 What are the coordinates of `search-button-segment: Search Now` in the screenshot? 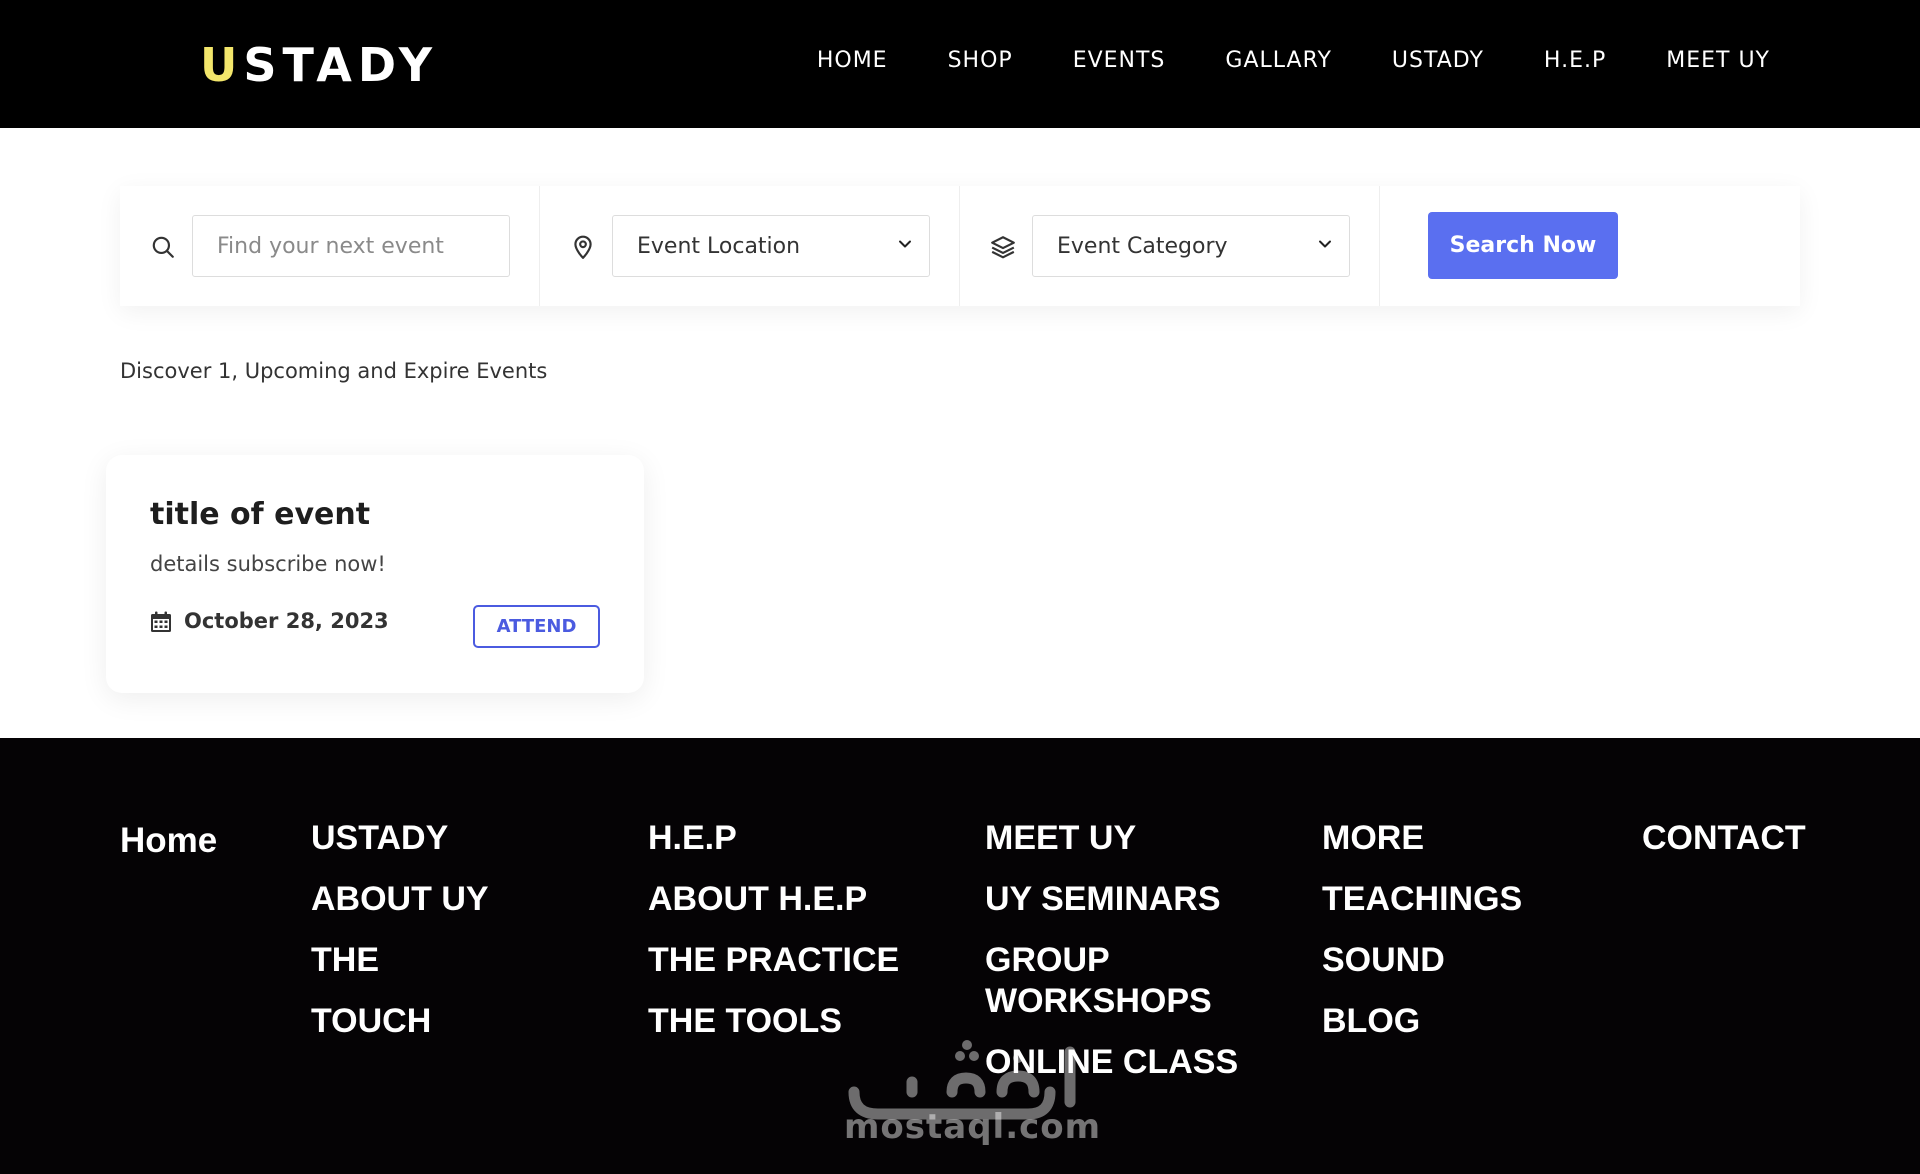 It's located at (1590, 246).